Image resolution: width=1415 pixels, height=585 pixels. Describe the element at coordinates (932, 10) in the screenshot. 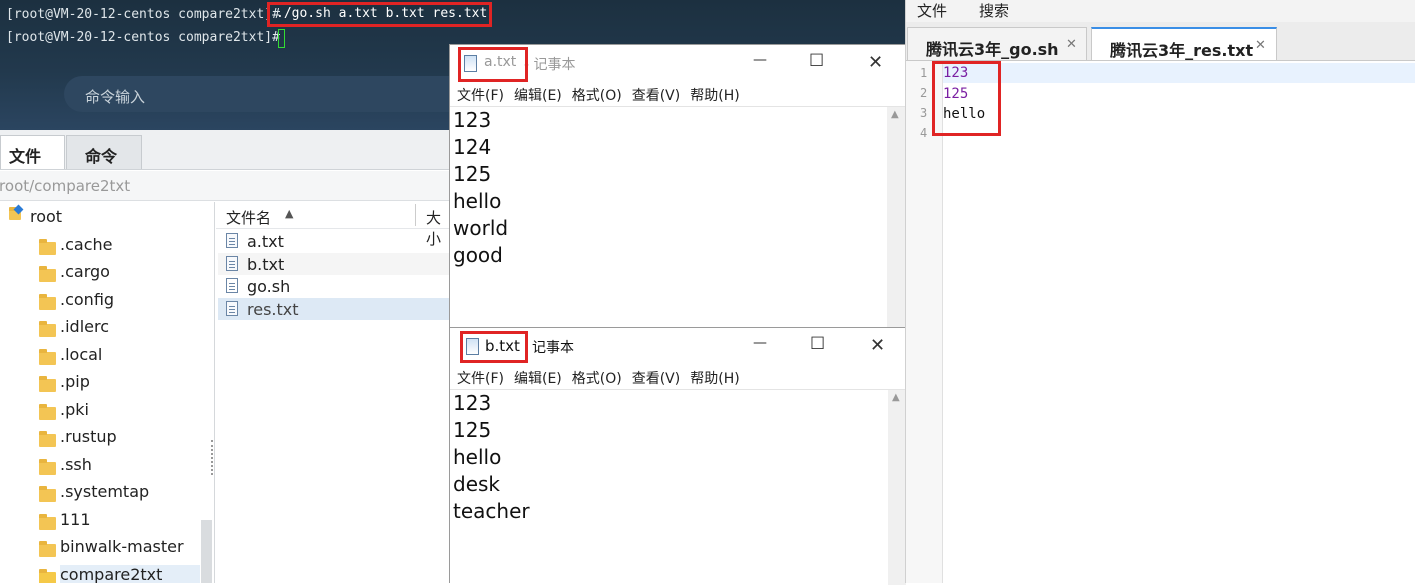

I see `editor-menu-file: 文件` at that location.